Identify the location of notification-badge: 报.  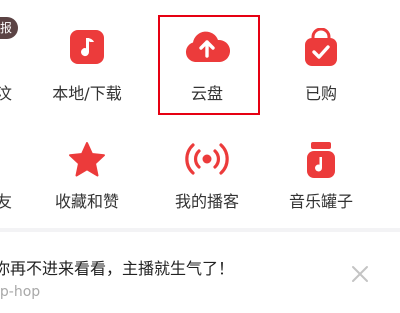
(9, 28).